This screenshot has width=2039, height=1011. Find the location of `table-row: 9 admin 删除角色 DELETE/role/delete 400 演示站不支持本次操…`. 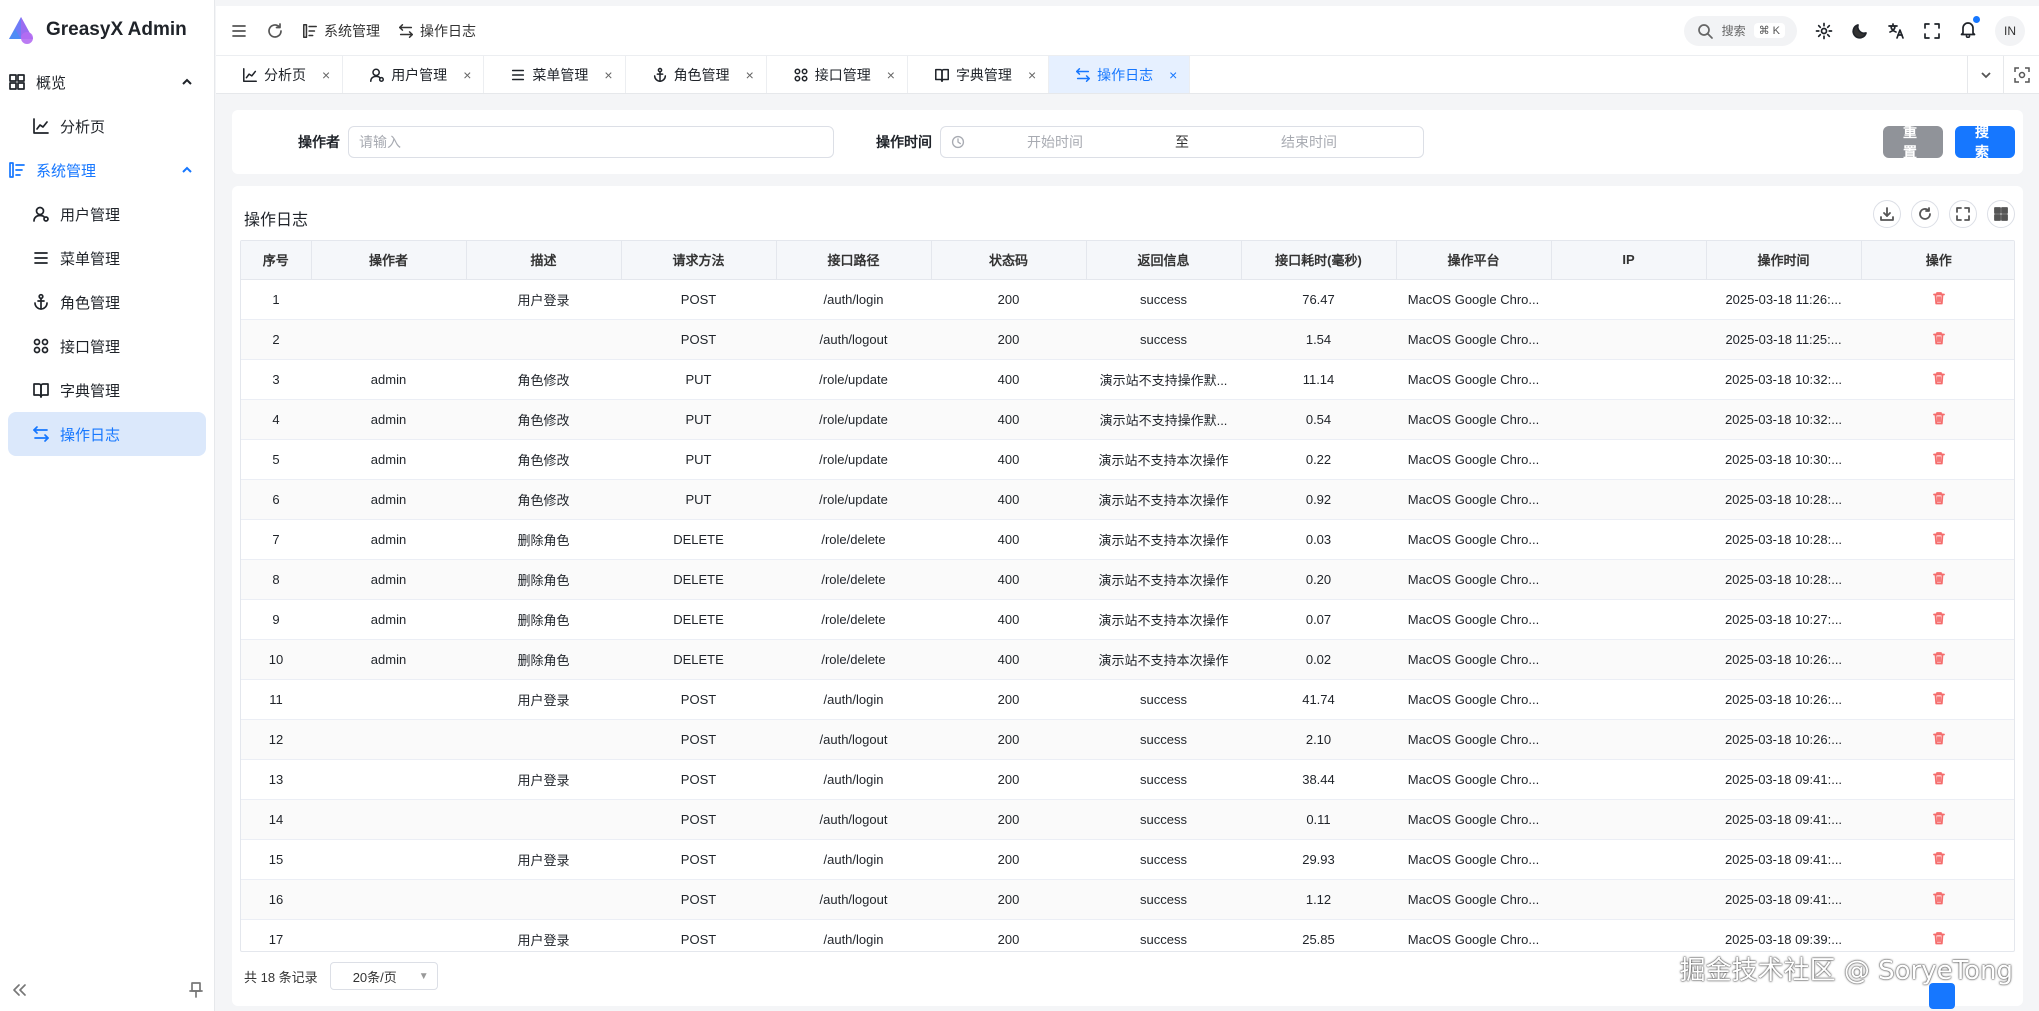

table-row: 9 admin 删除角色 DELETE/role/delete 400 演示站不支持本次操… is located at coordinates (1127, 619).